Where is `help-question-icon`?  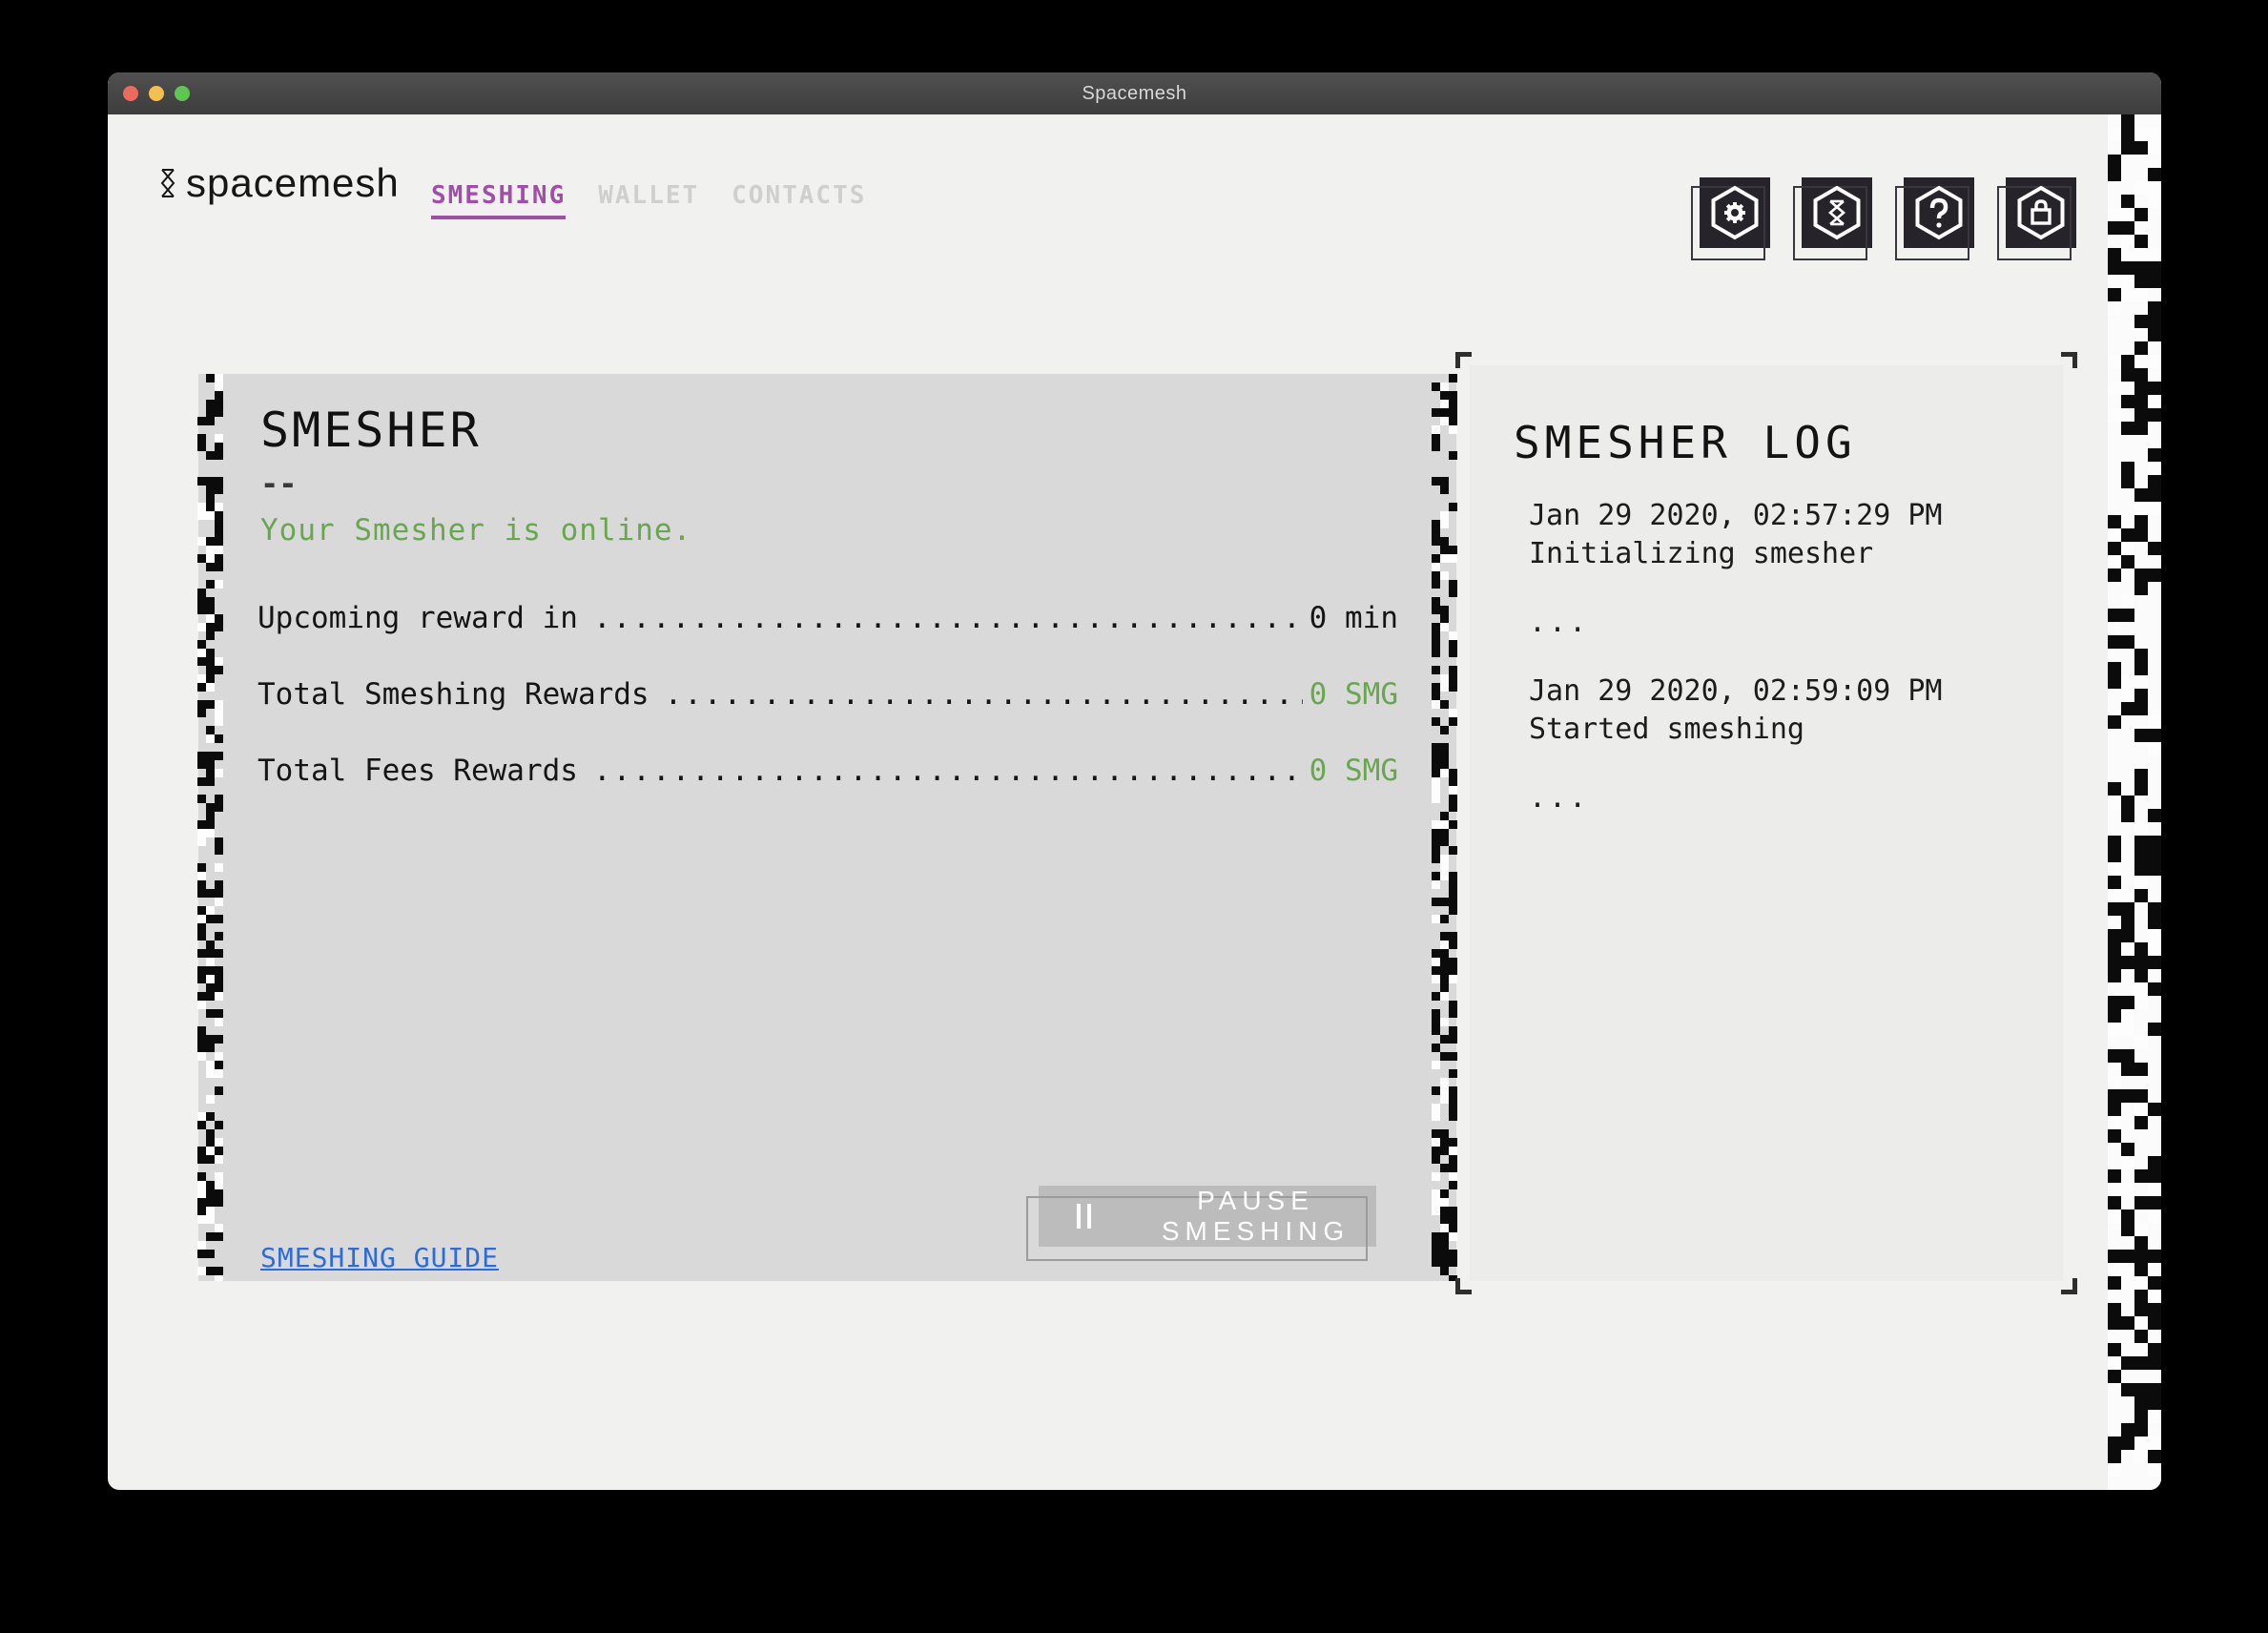
help-question-icon is located at coordinates (1939, 213).